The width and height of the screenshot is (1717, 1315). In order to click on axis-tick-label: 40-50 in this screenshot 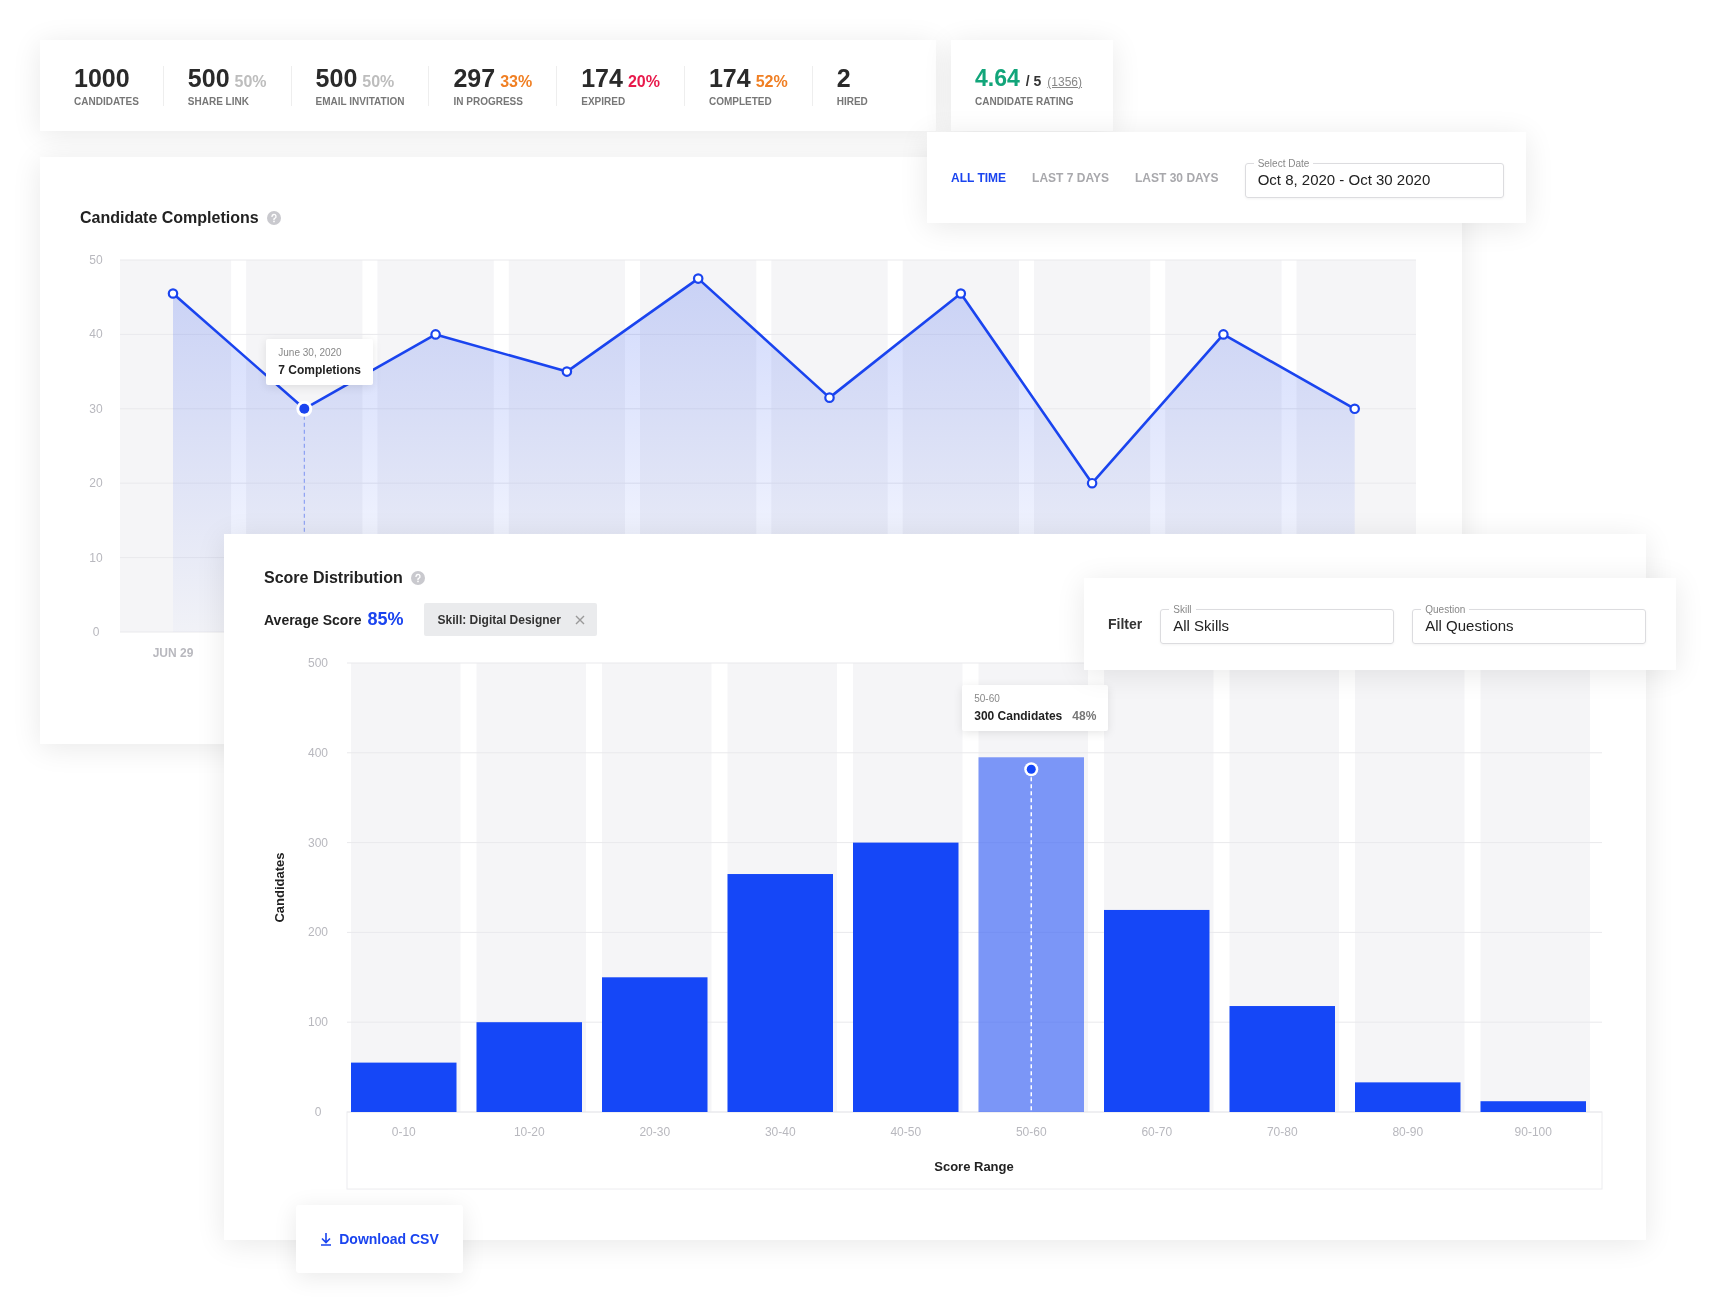, I will do `click(906, 1132)`.